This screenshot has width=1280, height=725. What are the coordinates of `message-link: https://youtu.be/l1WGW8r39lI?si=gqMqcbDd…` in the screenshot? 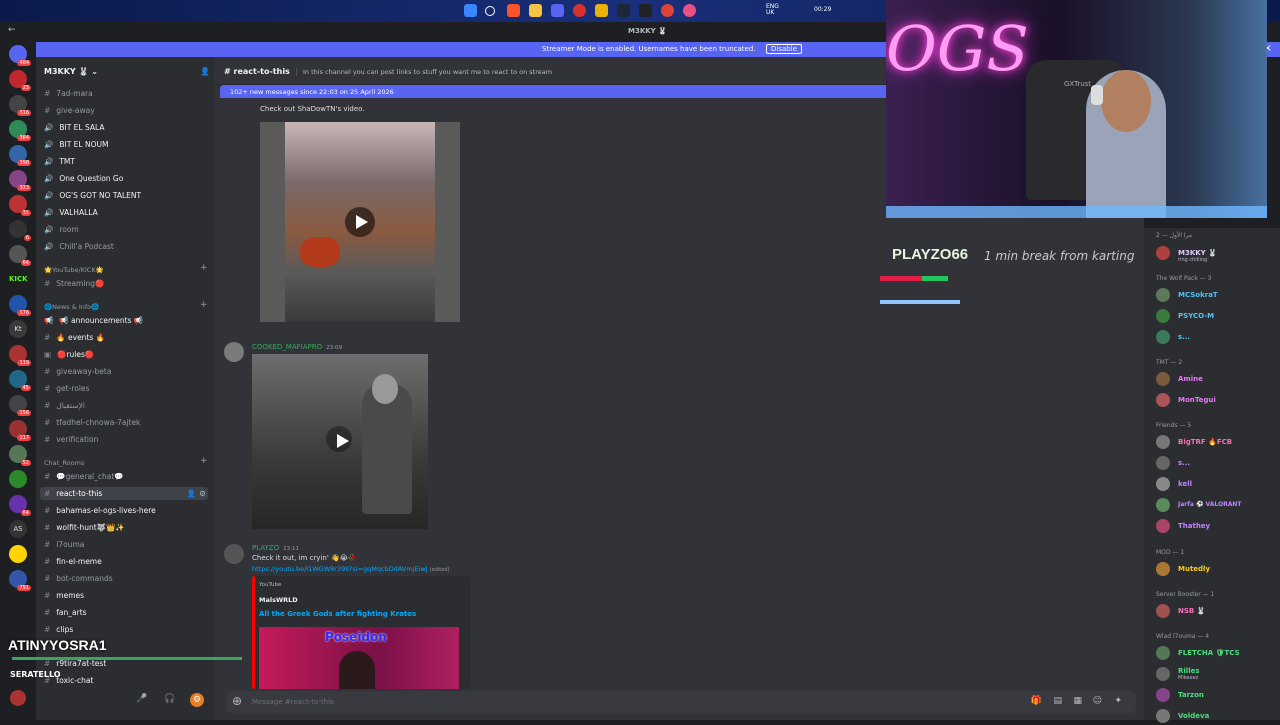 It's located at (350, 569).